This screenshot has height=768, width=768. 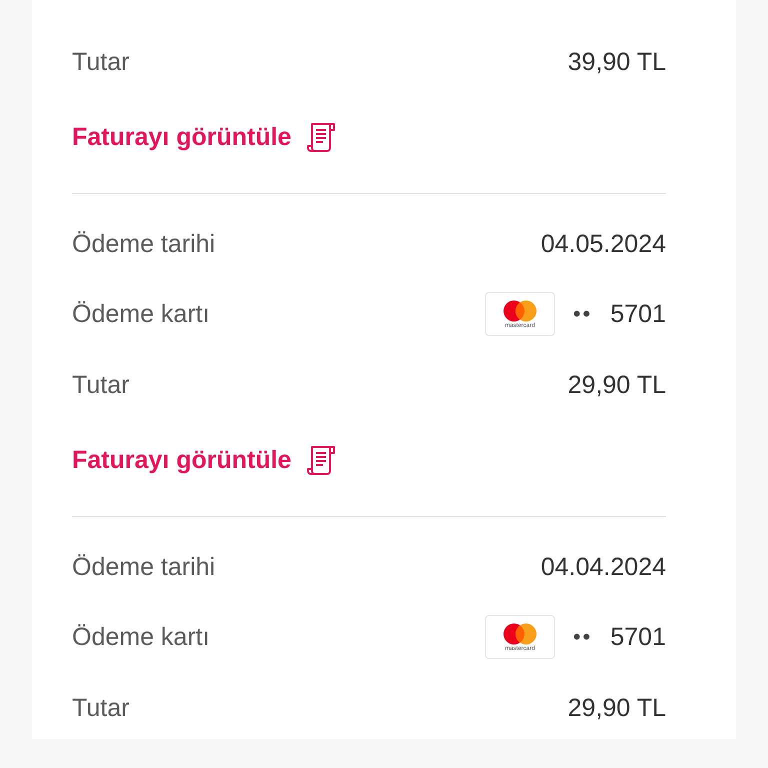 What do you see at coordinates (603, 567) in the screenshot?
I see `field-value: 04.04.2024` at bounding box center [603, 567].